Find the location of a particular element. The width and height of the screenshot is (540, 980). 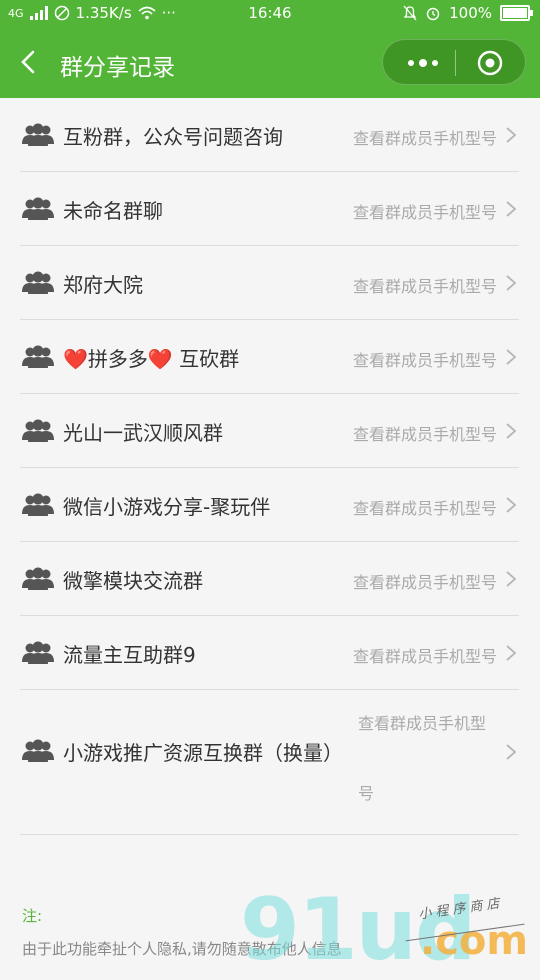

group-name: 流量主互助群9 is located at coordinates (129, 655).